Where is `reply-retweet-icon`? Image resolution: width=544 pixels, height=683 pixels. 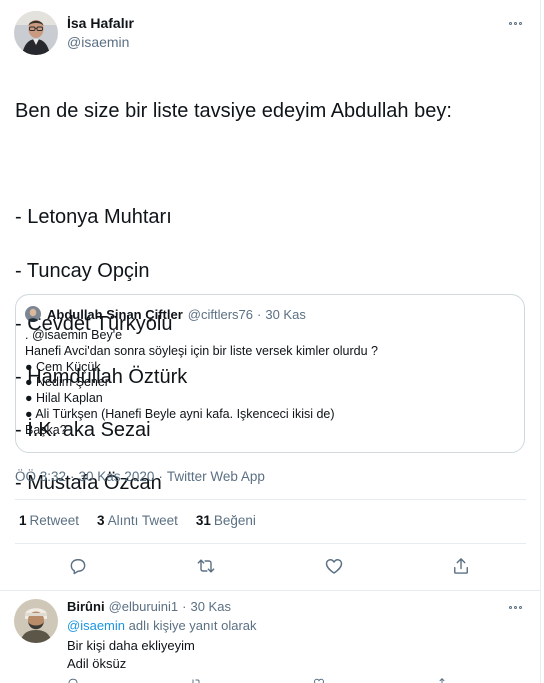 reply-retweet-icon is located at coordinates (196, 680).